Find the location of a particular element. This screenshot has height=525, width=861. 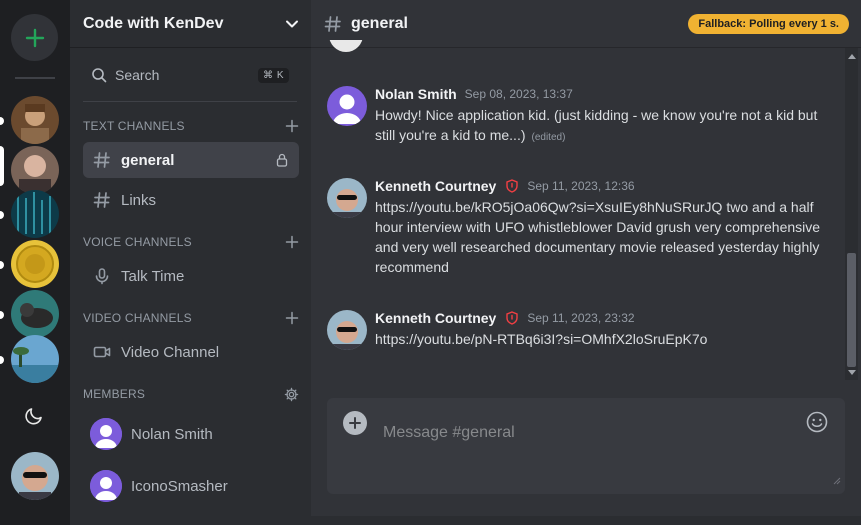

channel-label: Talk Time is located at coordinates (153, 276).